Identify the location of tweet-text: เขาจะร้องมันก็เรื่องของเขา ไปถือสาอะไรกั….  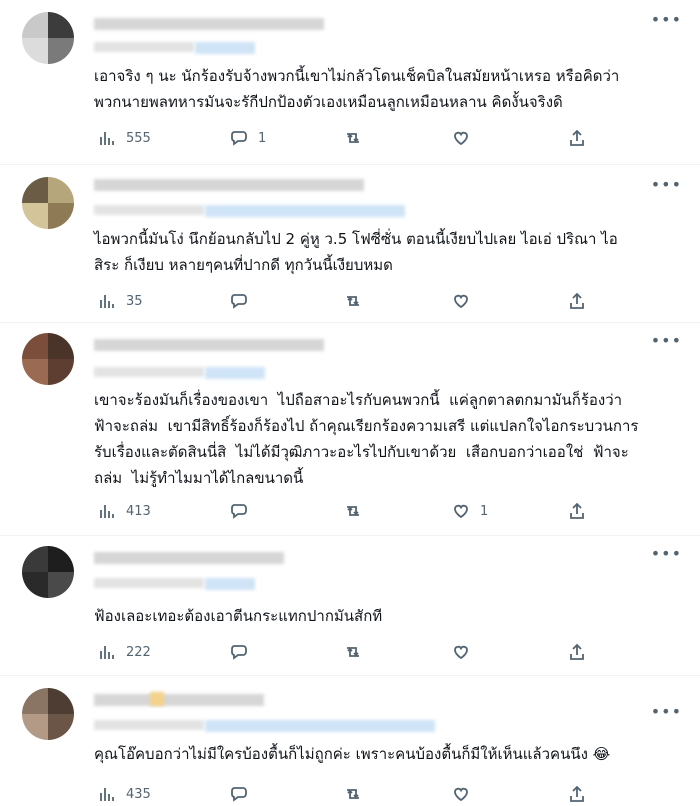
(366, 439).